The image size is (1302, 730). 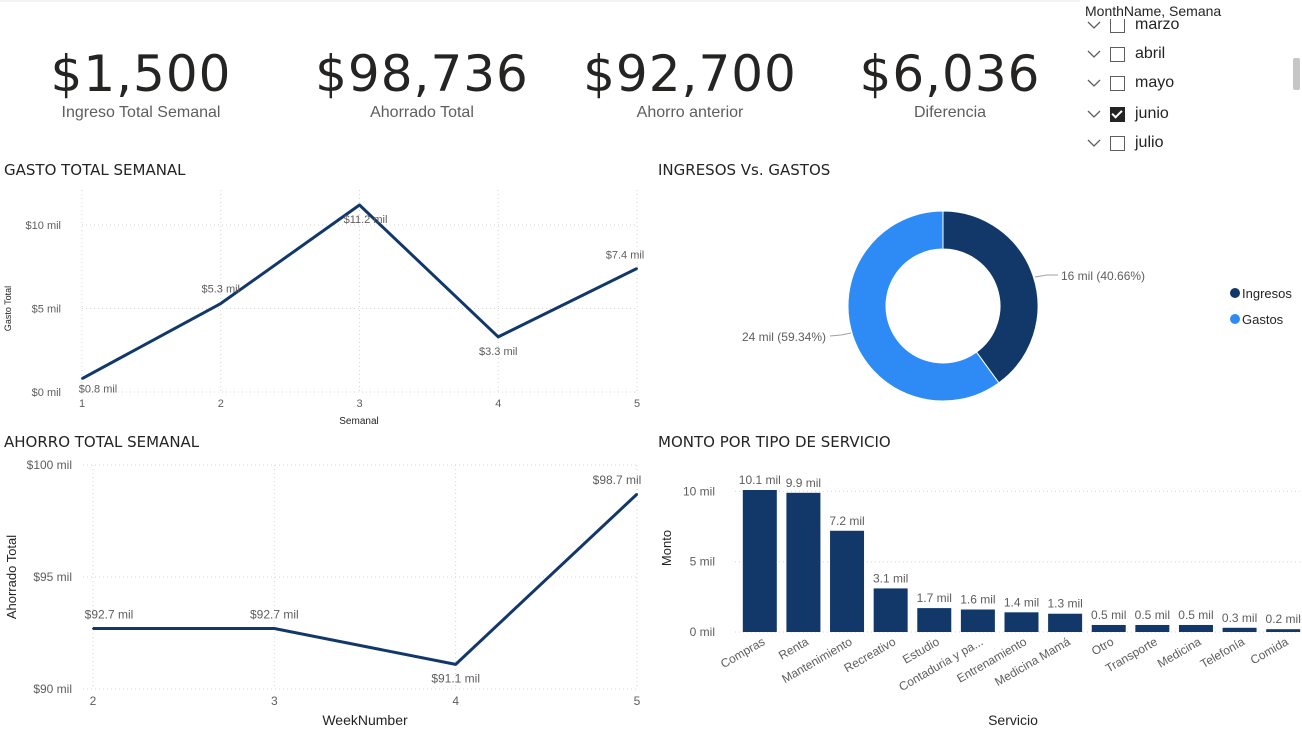 I want to click on kpi-ahorro-anterior: $92,700 Ahorro anterior, so click(x=690, y=81).